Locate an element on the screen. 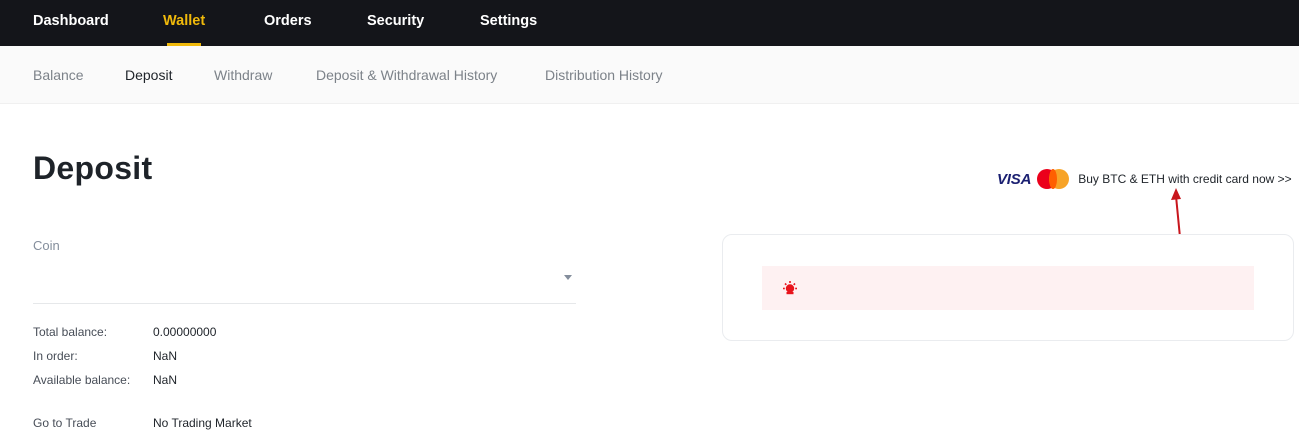  go-to-trade-row: Go to Trade No Trading Market is located at coordinates (183, 423).